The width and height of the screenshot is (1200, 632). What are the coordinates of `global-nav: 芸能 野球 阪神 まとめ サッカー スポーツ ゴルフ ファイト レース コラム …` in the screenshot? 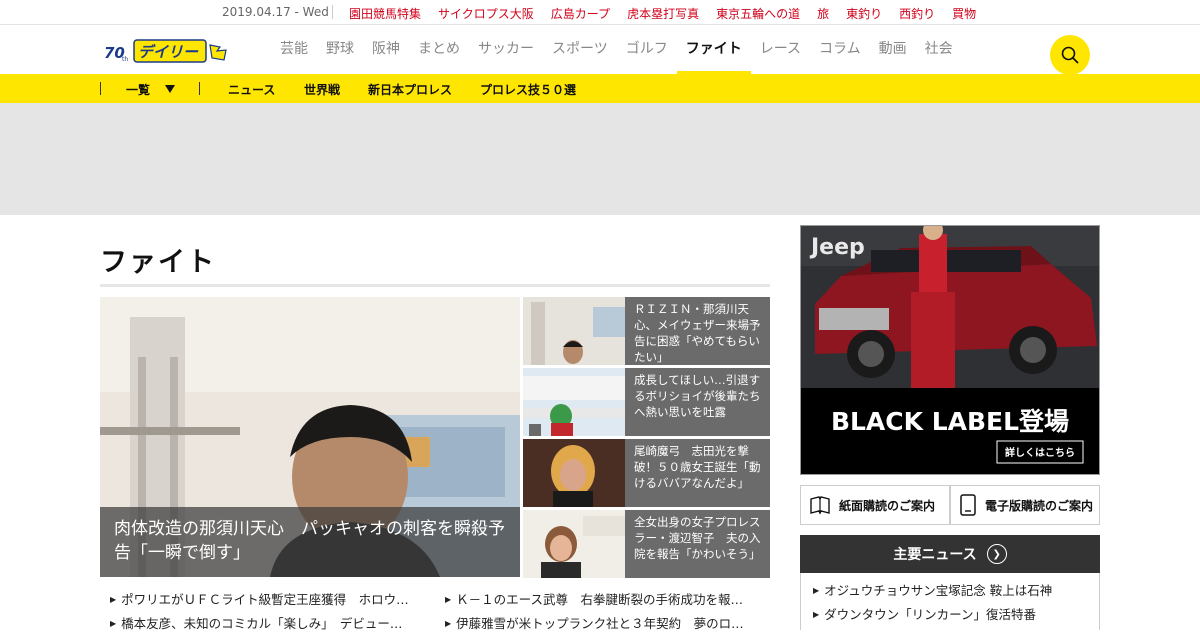 It's located at (621, 49).